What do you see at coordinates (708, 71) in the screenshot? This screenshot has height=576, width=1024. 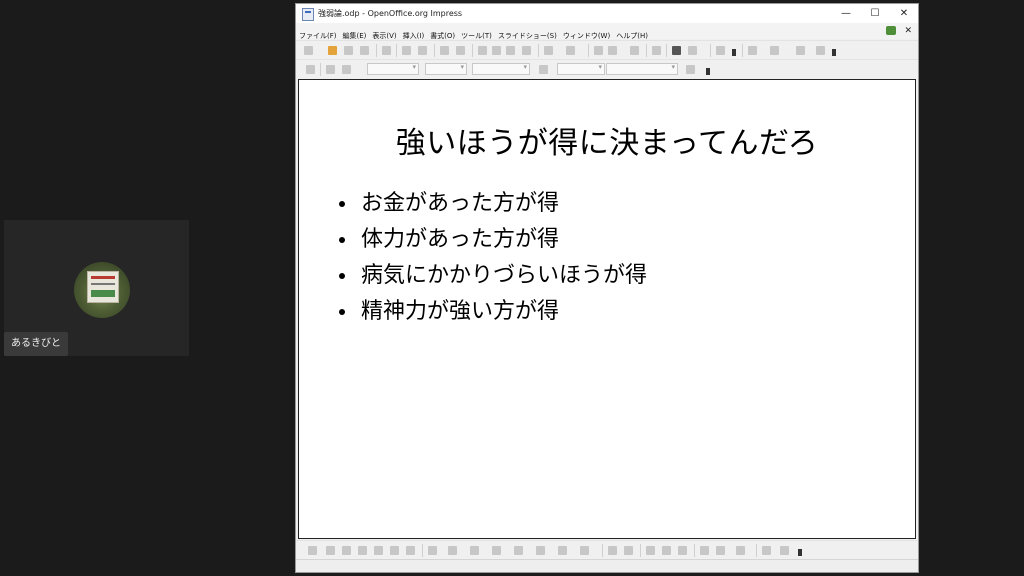 I see `toolbar3-overflow-icon` at bounding box center [708, 71].